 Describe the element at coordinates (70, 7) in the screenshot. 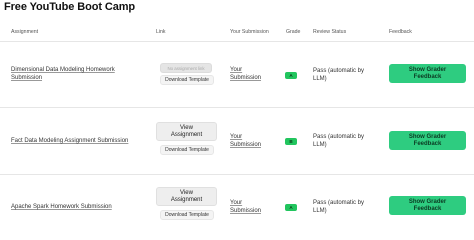

I see `page-title: Free YouTube Boot Camp` at that location.